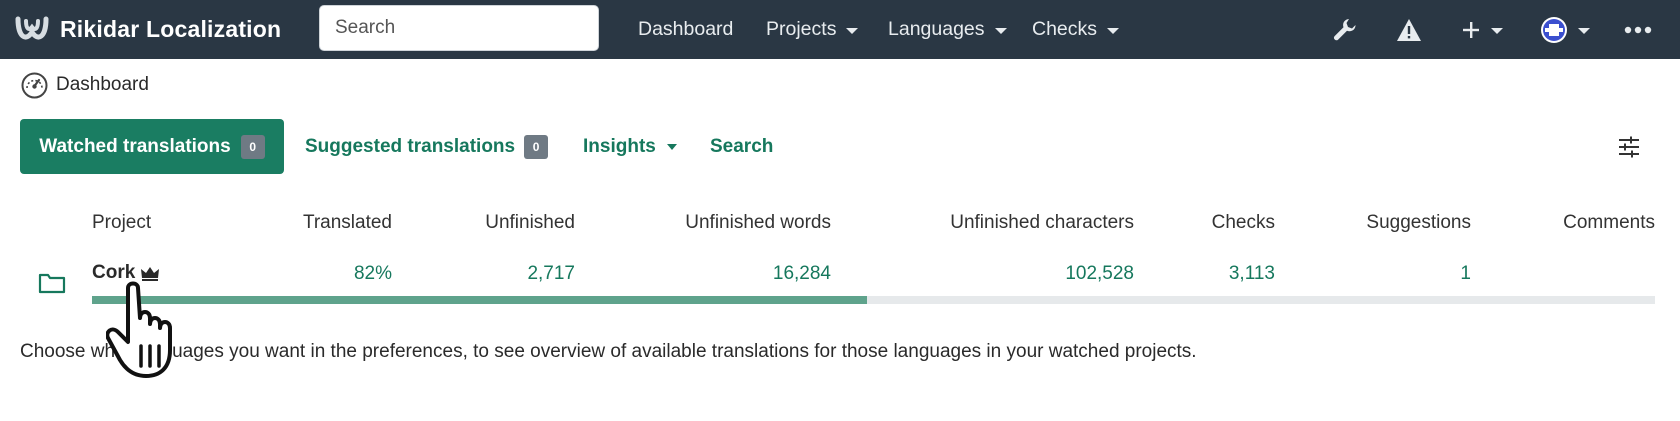 This screenshot has width=1680, height=421. Describe the element at coordinates (802, 274) in the screenshot. I see `cell-unfinished-words: 16,284` at that location.